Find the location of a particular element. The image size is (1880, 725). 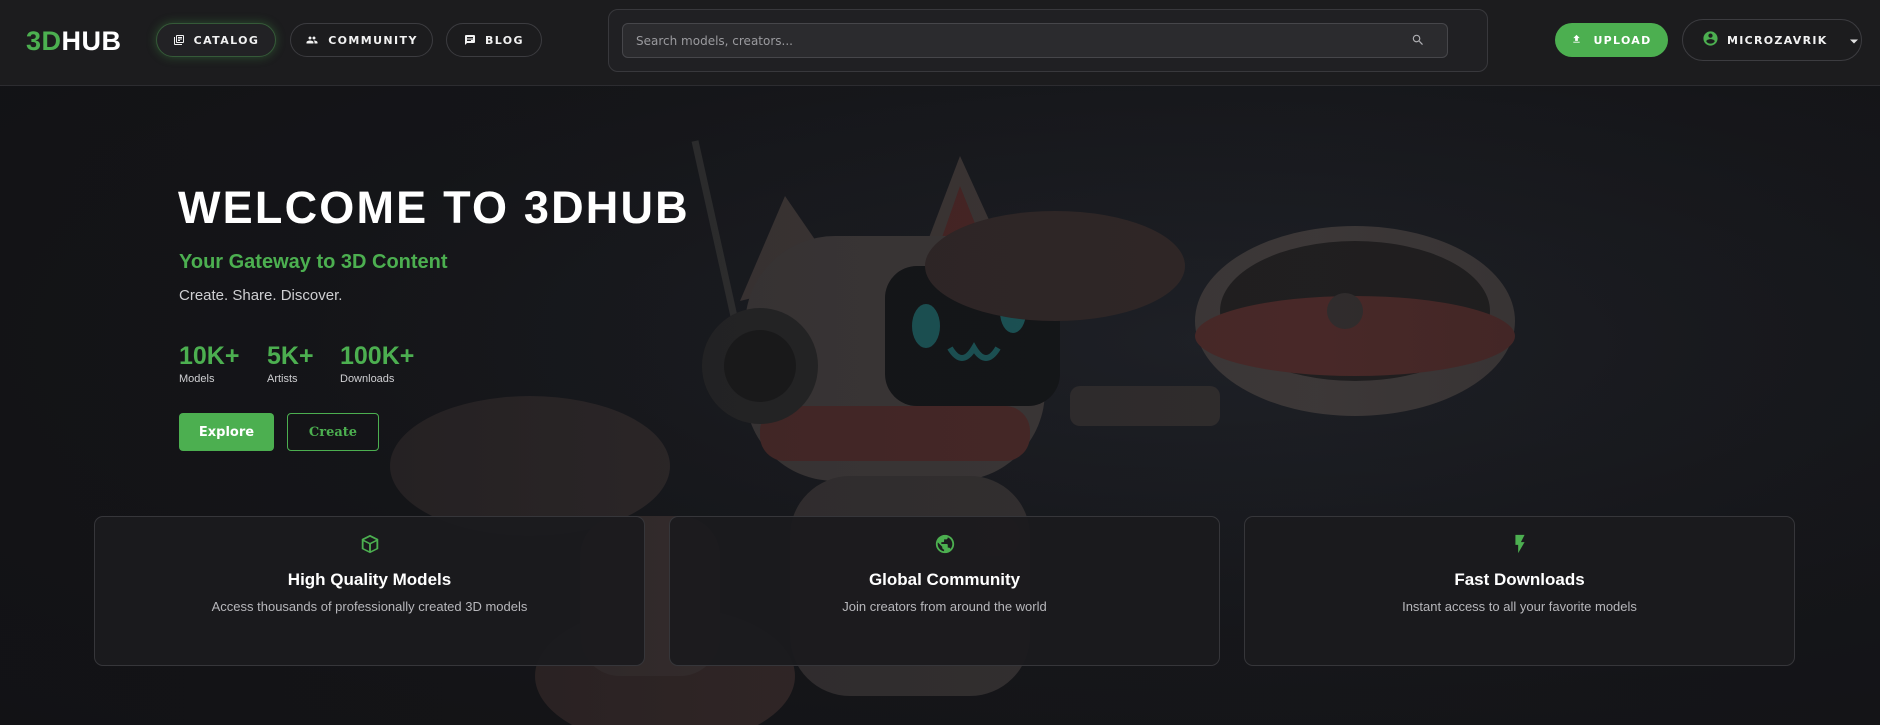

stat-models: 10K+ Models is located at coordinates (209, 363).